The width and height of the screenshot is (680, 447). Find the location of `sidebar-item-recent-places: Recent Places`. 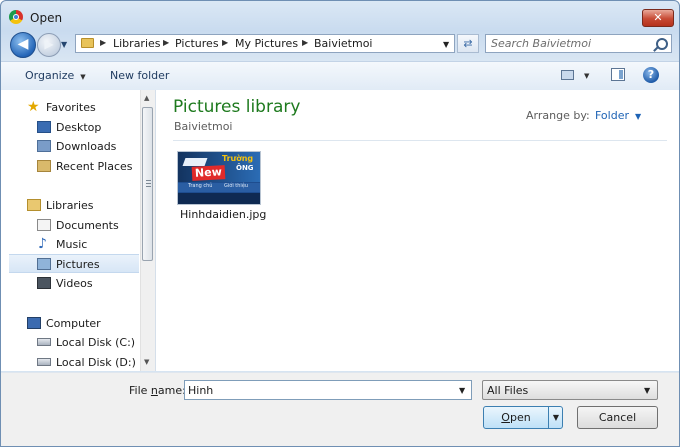

sidebar-item-recent-places: Recent Places is located at coordinates (71, 166).